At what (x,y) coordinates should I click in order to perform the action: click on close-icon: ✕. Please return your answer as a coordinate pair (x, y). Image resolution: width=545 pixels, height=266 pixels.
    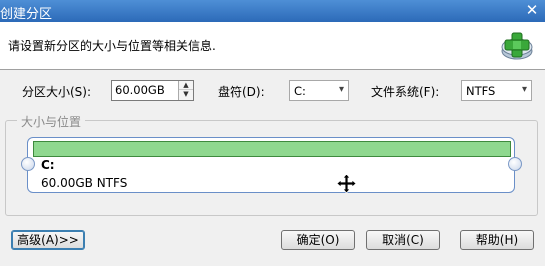
    Looking at the image, I should click on (532, 10).